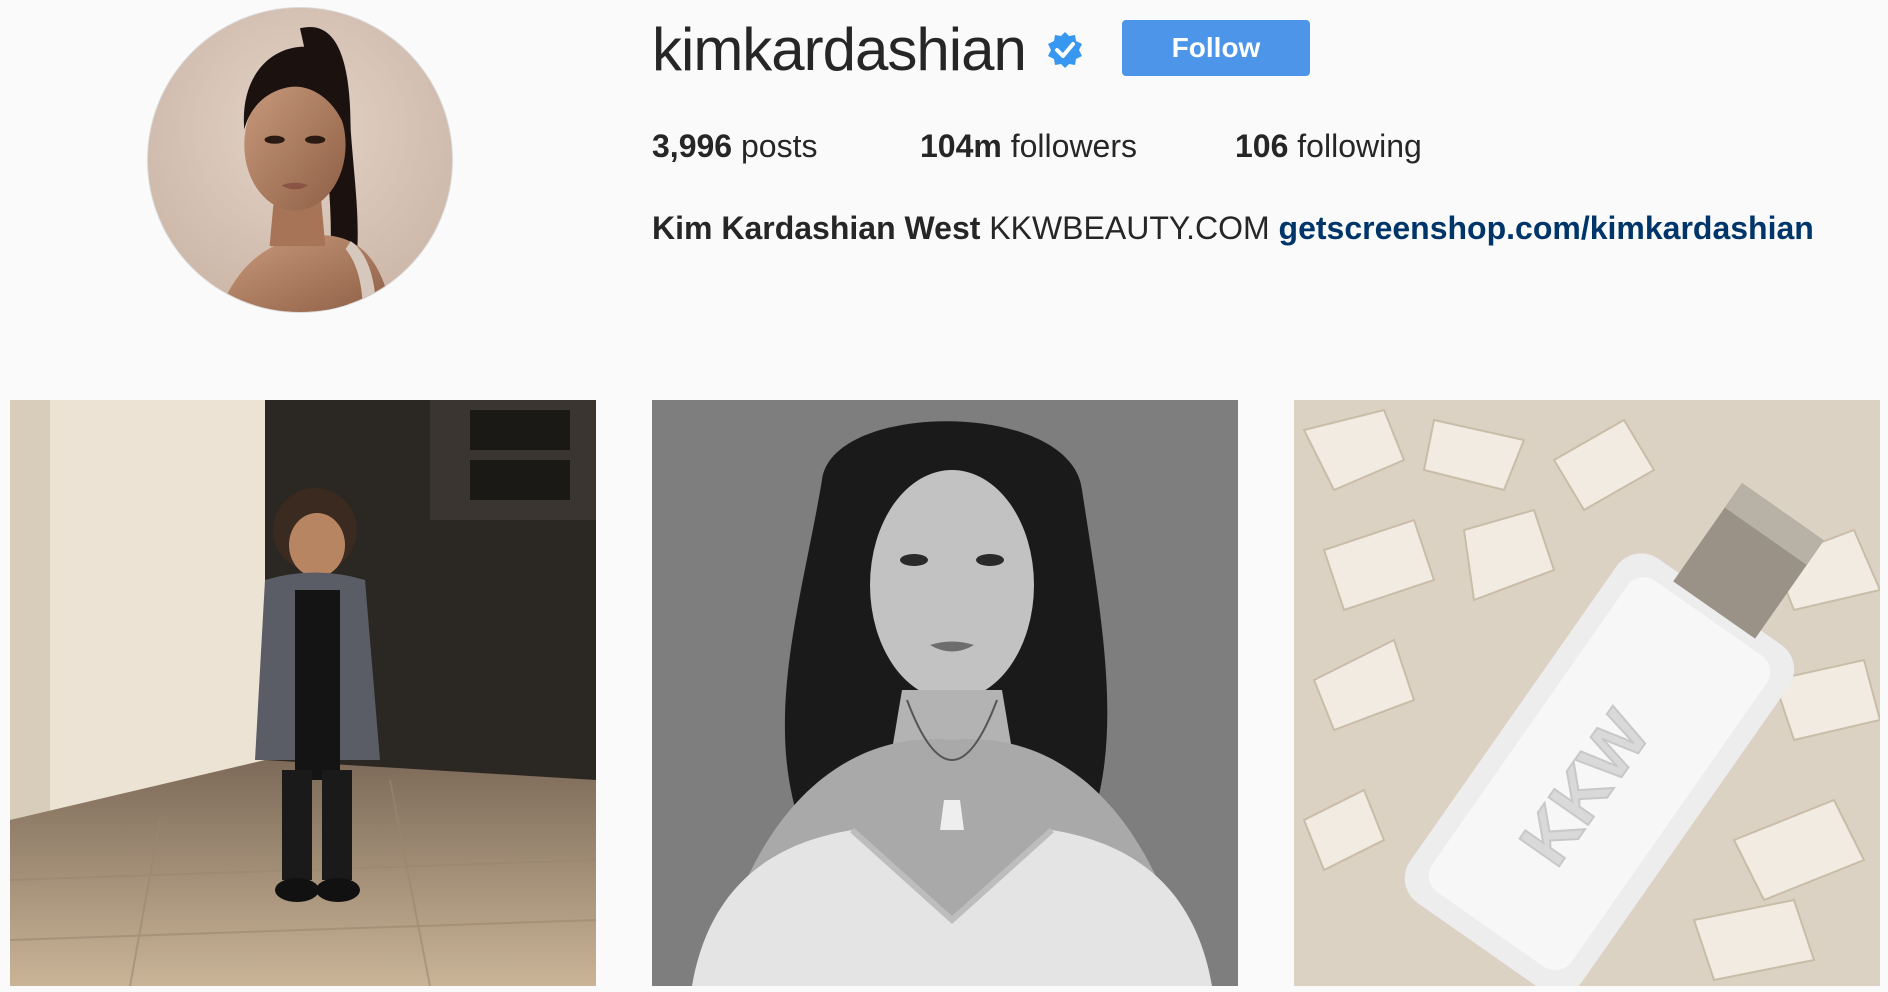  Describe the element at coordinates (1359, 146) in the screenshot. I see `following-label: following` at that location.